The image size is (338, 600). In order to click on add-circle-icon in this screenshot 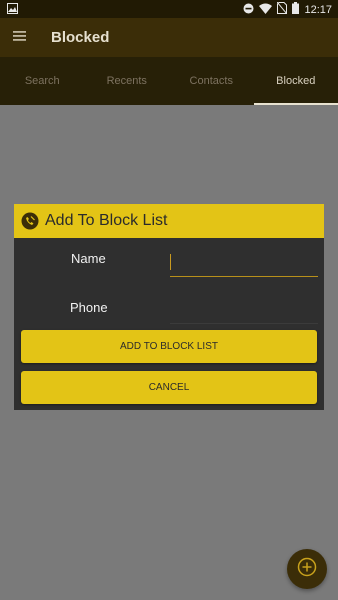, I will do `click(307, 569)`.